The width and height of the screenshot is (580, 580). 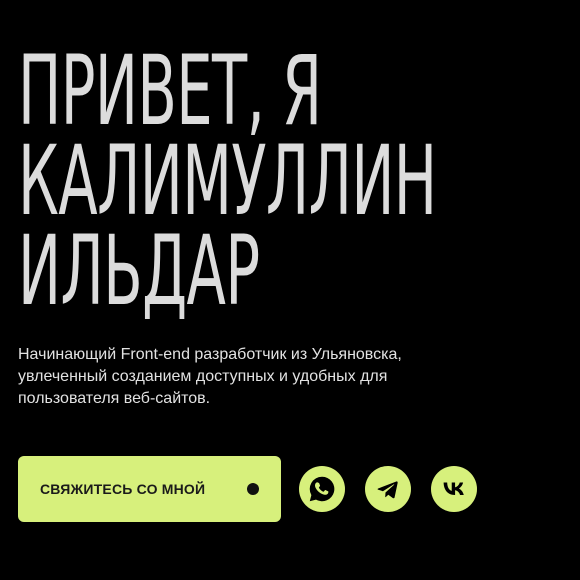 I want to click on telegram-link, so click(x=388, y=489).